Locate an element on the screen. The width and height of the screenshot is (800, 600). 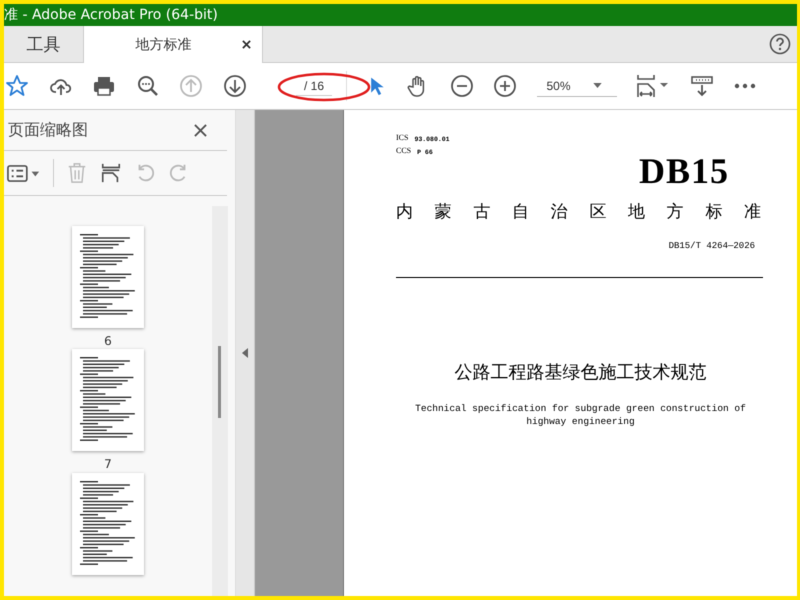
page-number: 6 is located at coordinates (108, 341).